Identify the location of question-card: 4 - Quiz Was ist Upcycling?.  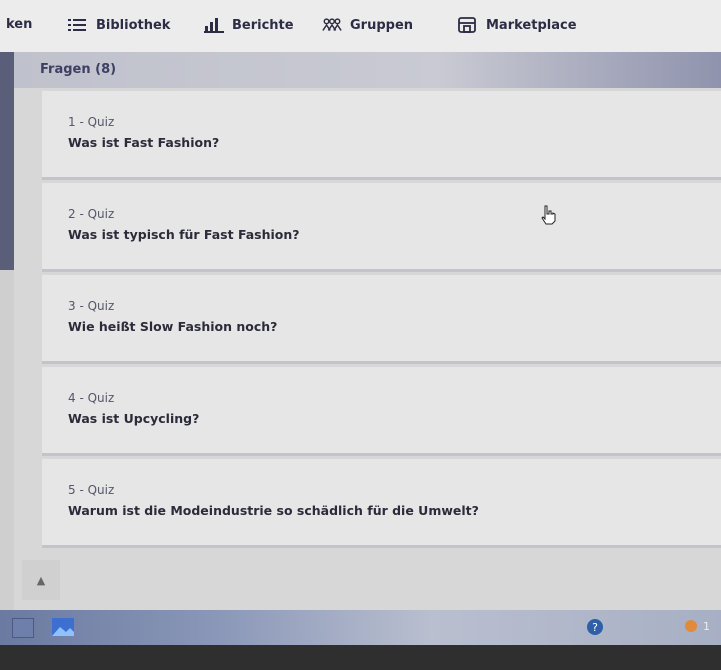
(381, 411).